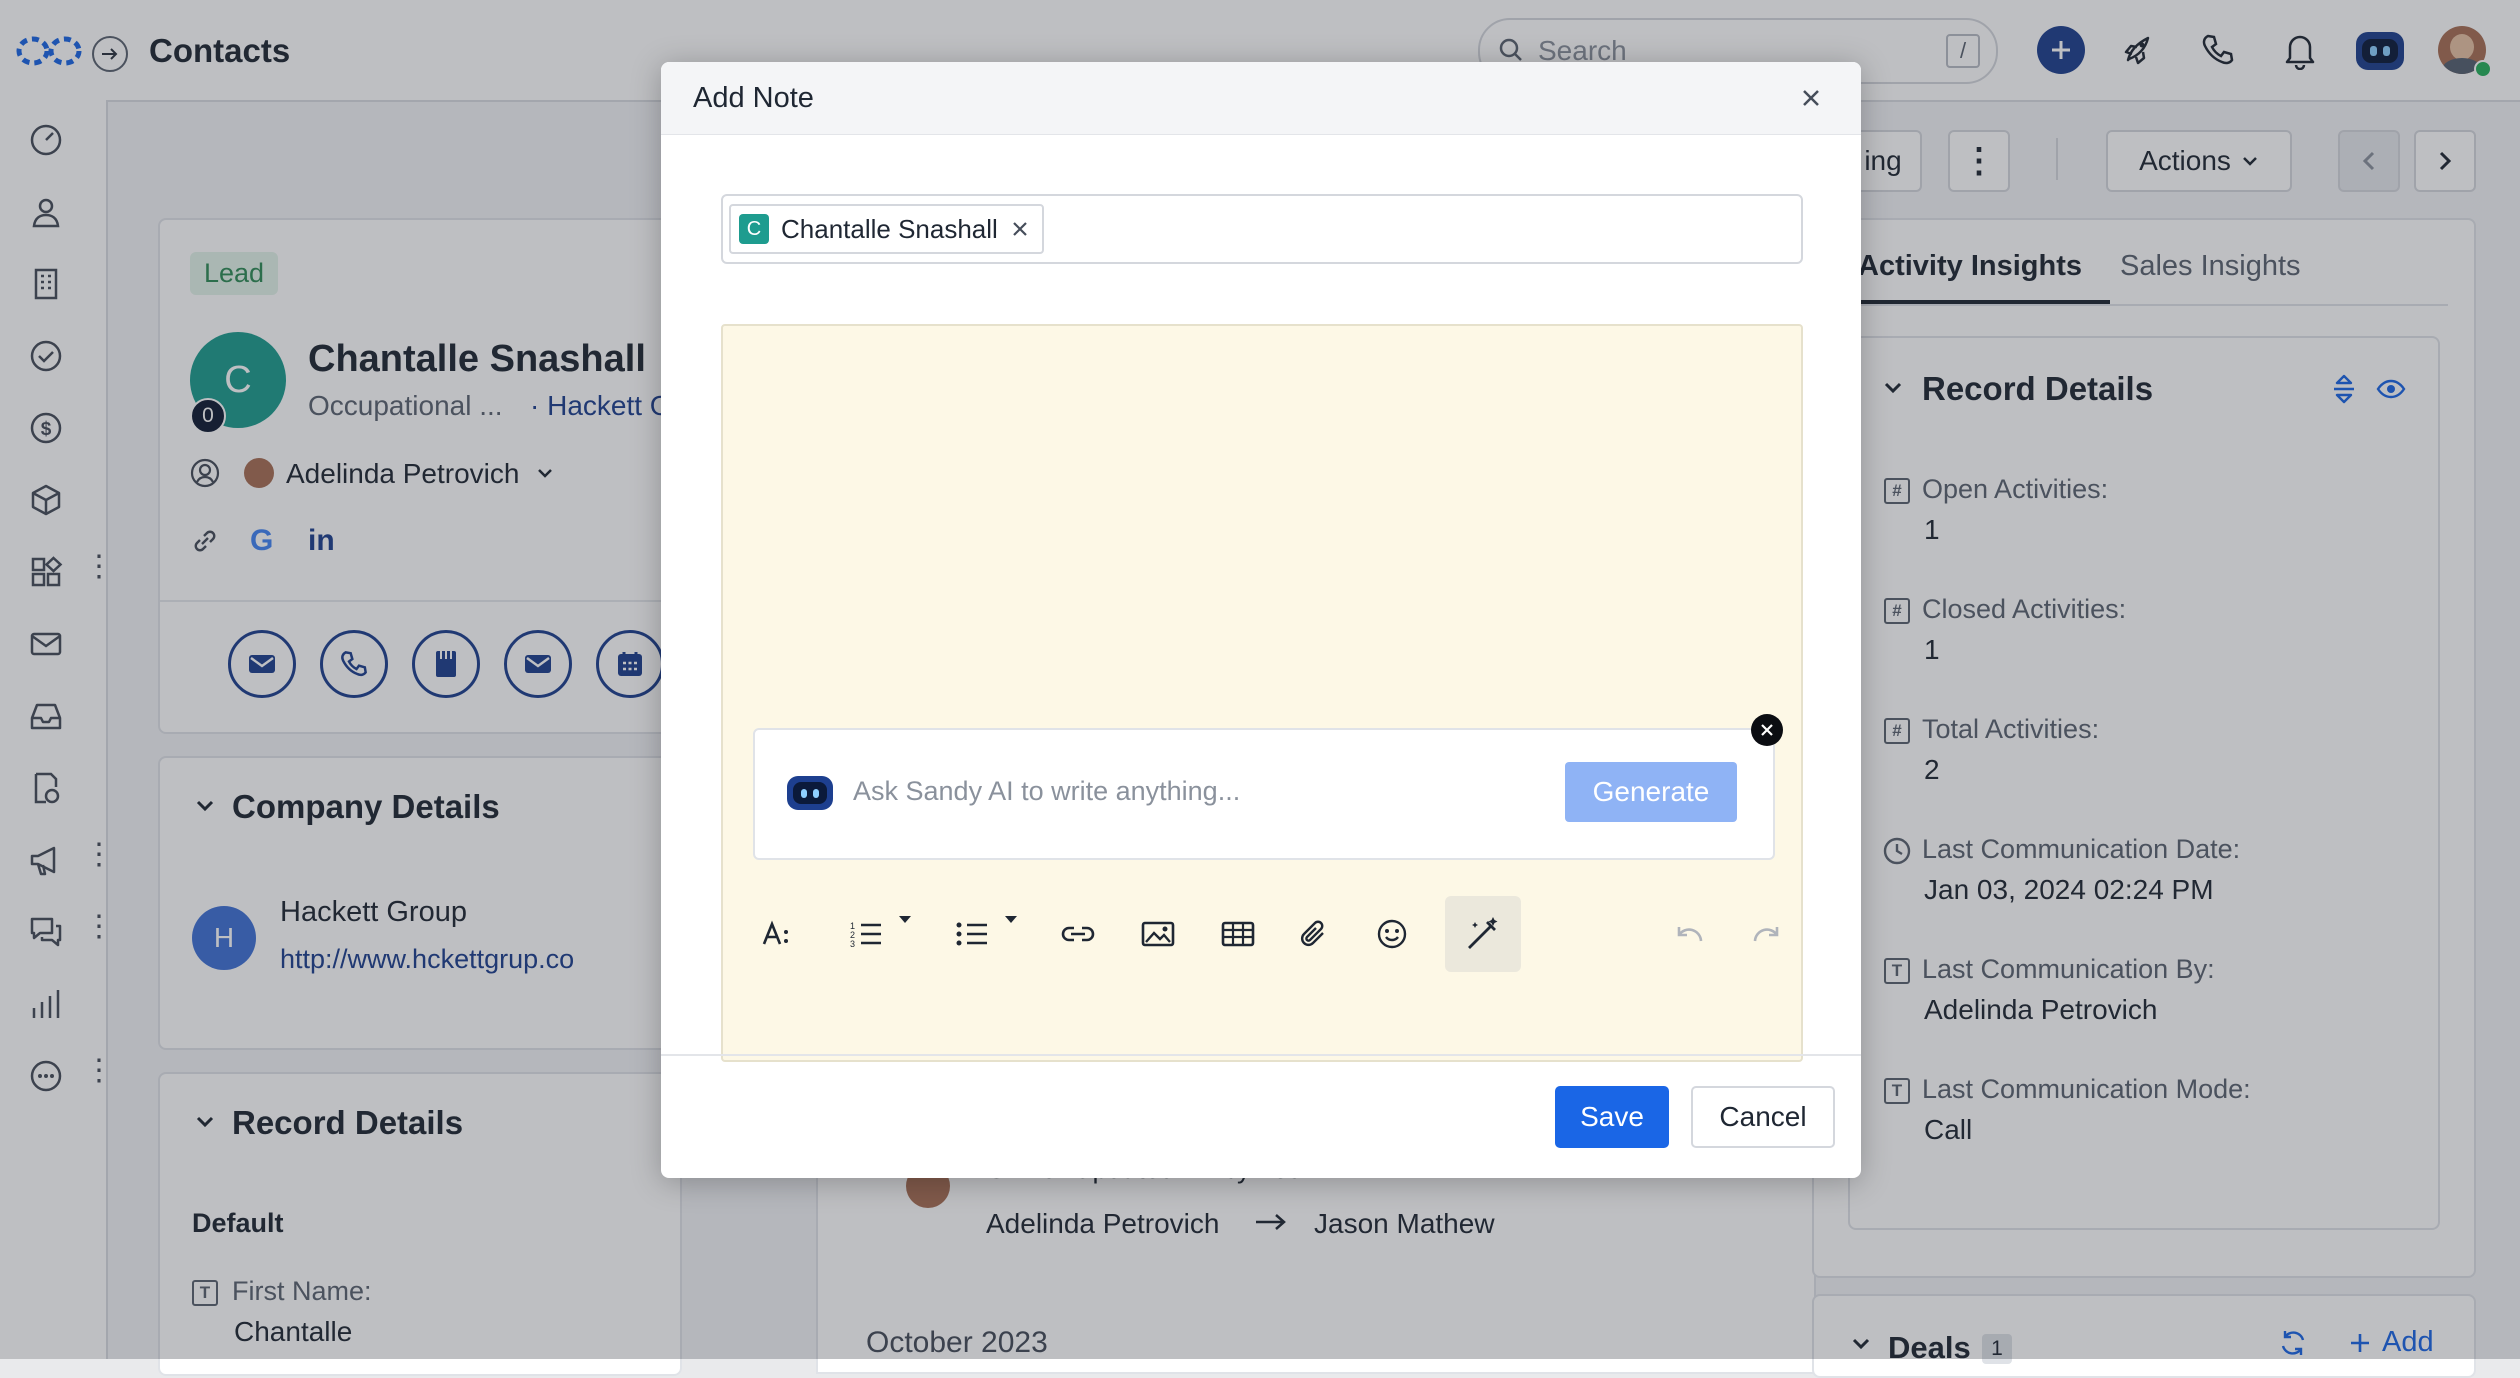 This screenshot has height=1378, width=2520. I want to click on footer-divider, so click(1261, 1055).